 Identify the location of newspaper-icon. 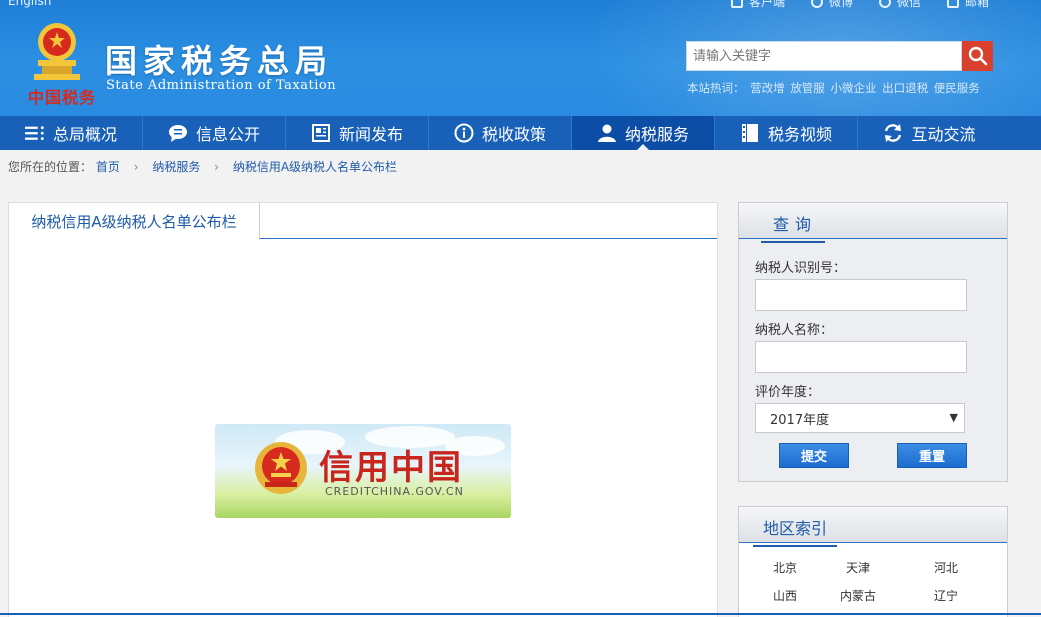
(321, 133).